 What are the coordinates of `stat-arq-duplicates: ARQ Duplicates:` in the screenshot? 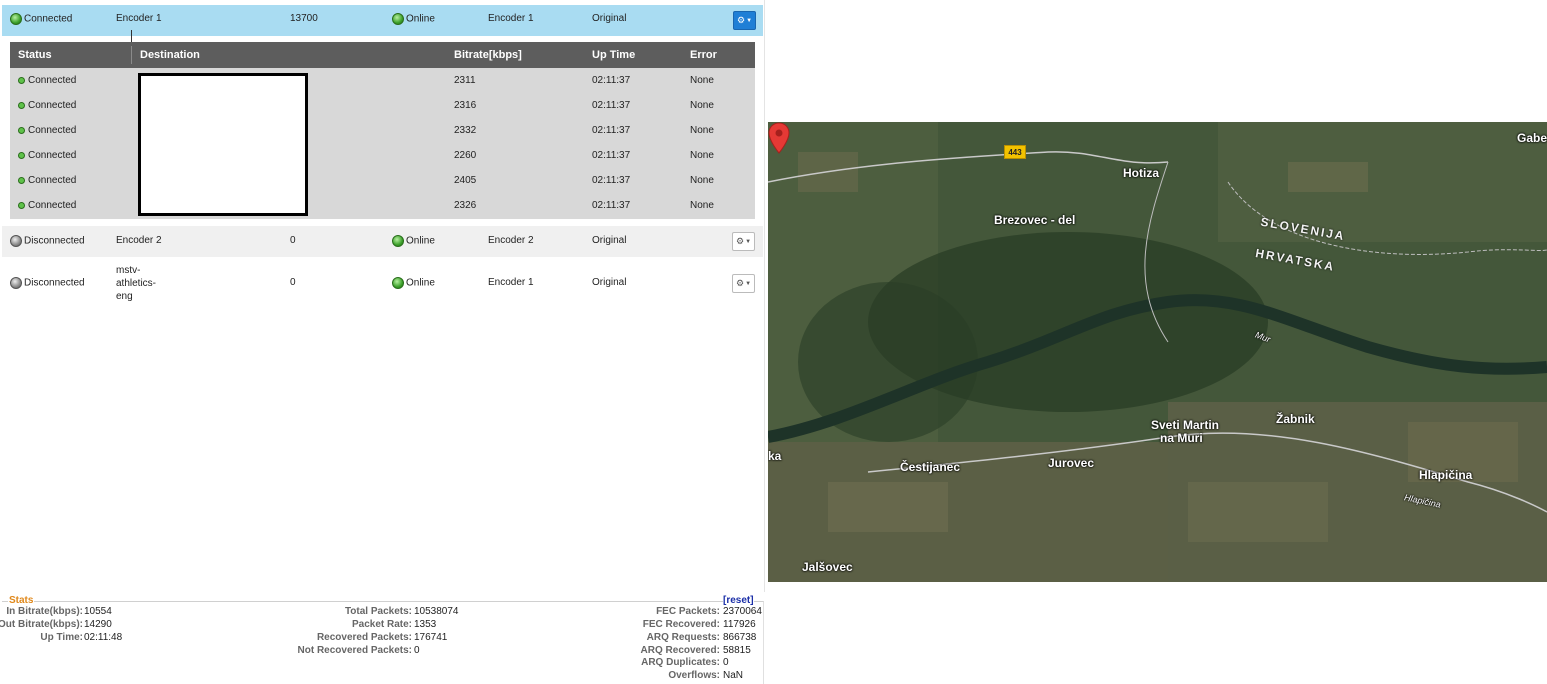 It's located at (680, 662).